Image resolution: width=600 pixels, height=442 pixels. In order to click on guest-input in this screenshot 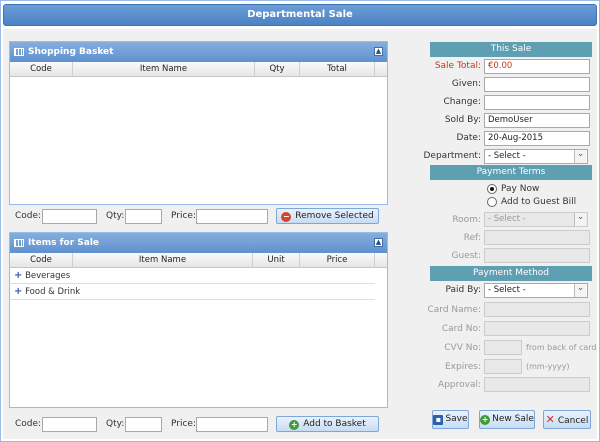, I will do `click(537, 255)`.